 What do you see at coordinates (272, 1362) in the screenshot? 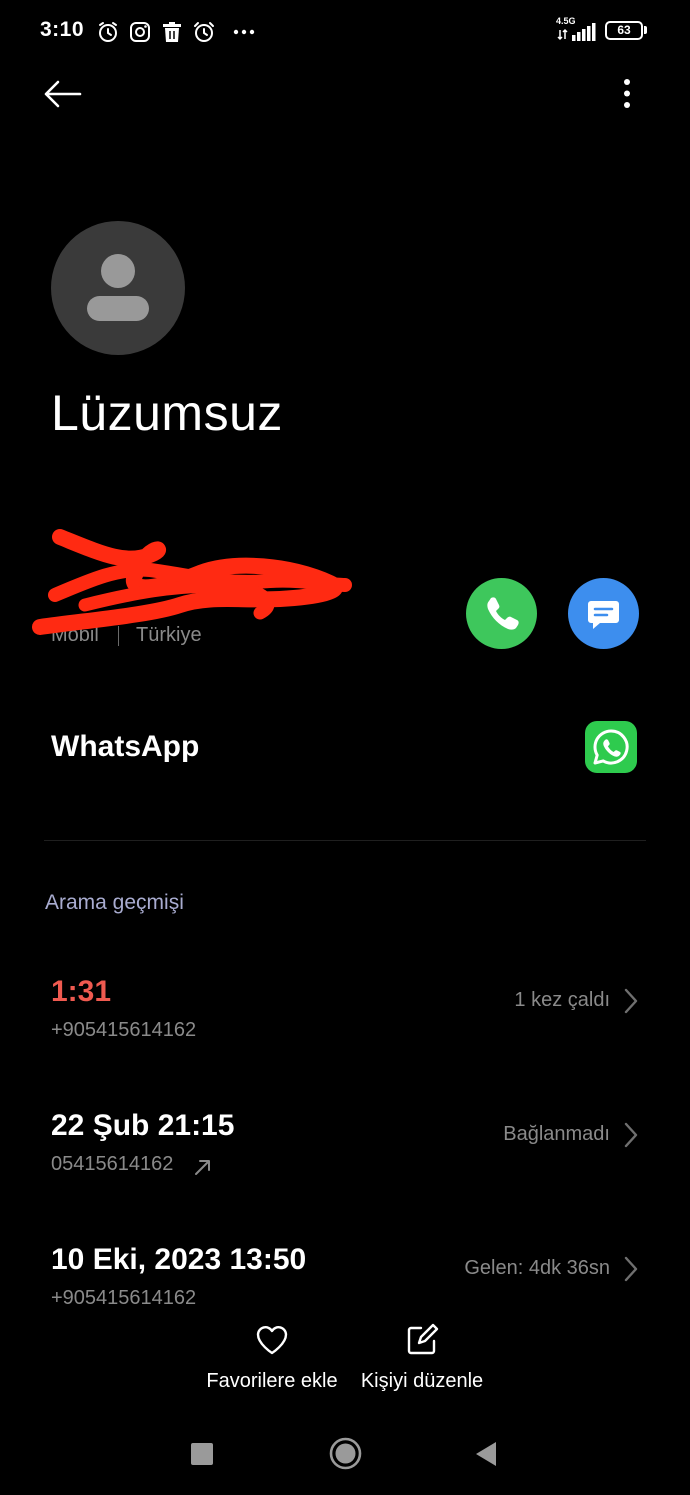
I see `add-to-favorites-button: Favorilere ekle` at bounding box center [272, 1362].